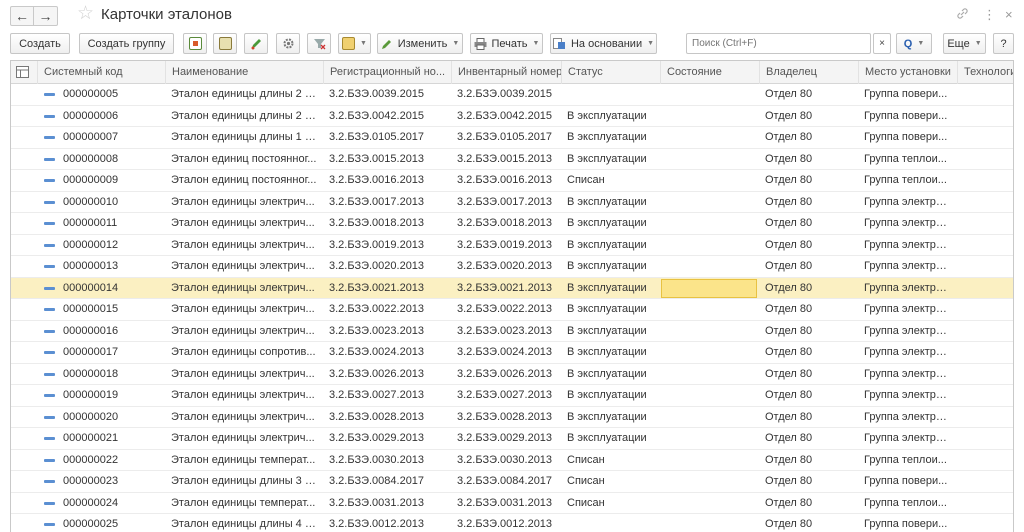 This screenshot has height=532, width=1024. What do you see at coordinates (1009, 14) in the screenshot?
I see `close-icon: ×` at bounding box center [1009, 14].